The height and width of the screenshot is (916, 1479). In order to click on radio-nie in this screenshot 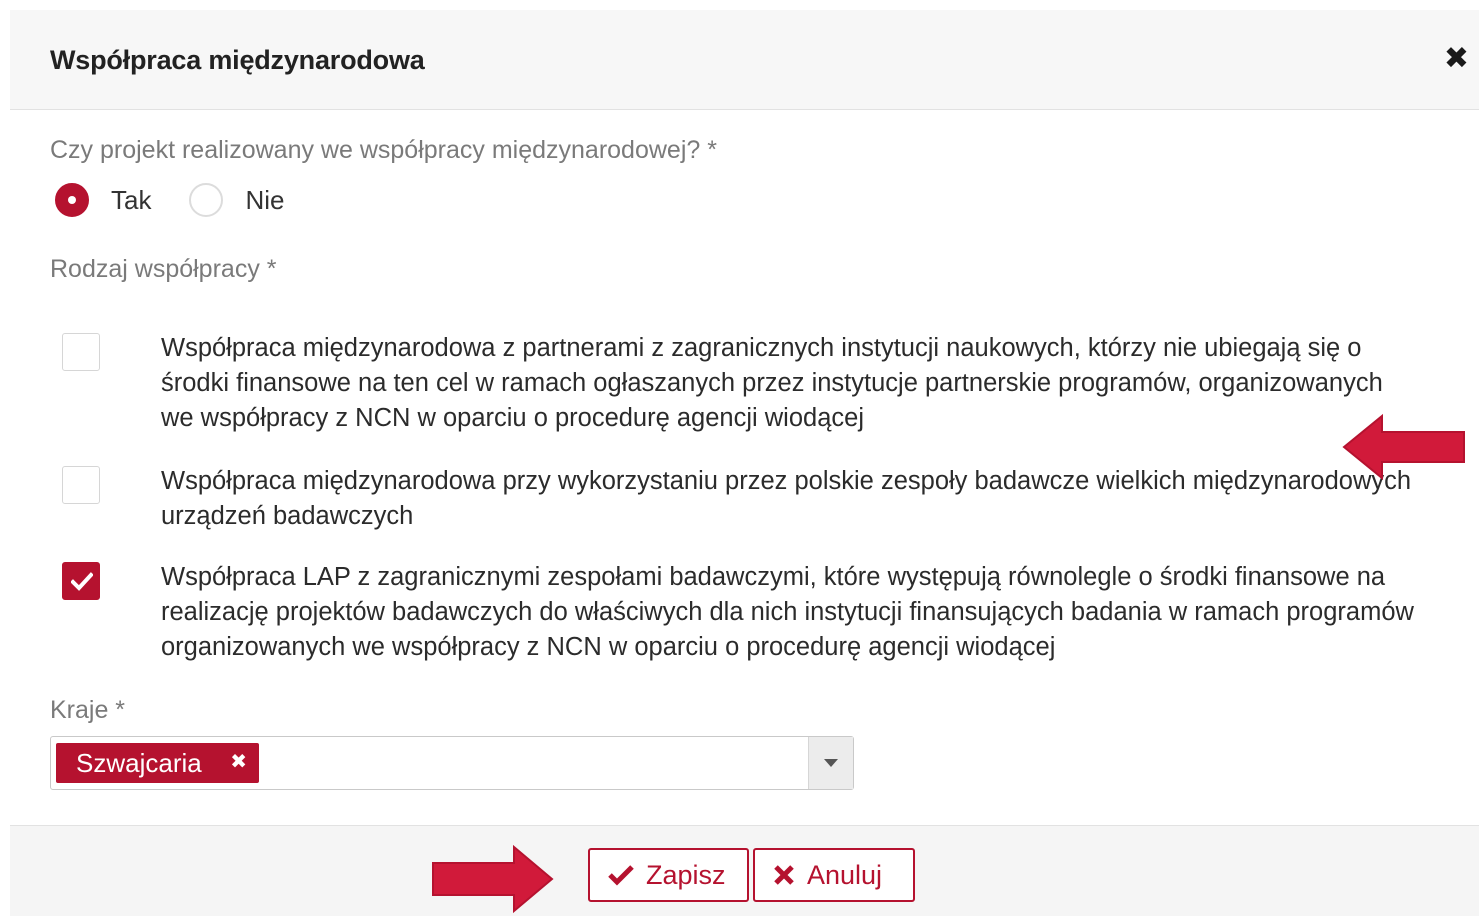, I will do `click(206, 200)`.